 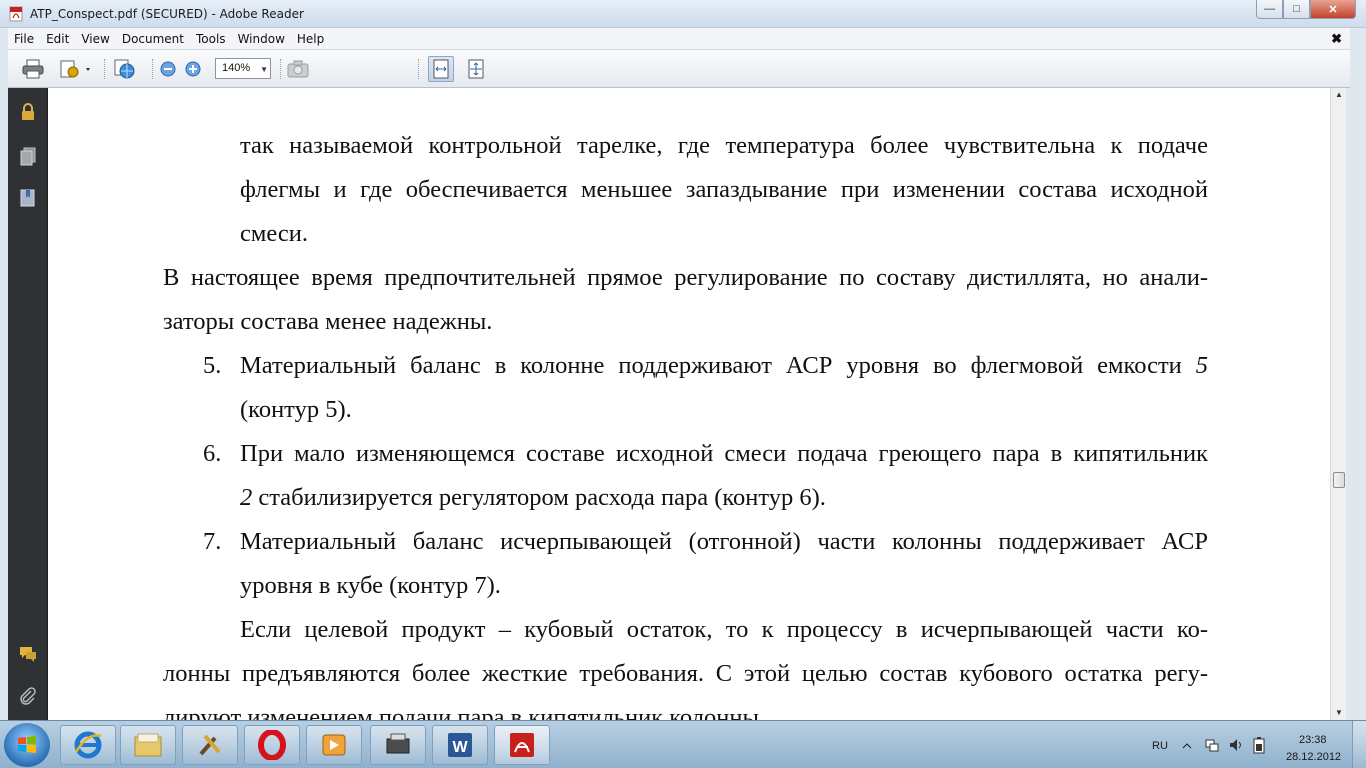 I want to click on menu-file: File, so click(x=24, y=39).